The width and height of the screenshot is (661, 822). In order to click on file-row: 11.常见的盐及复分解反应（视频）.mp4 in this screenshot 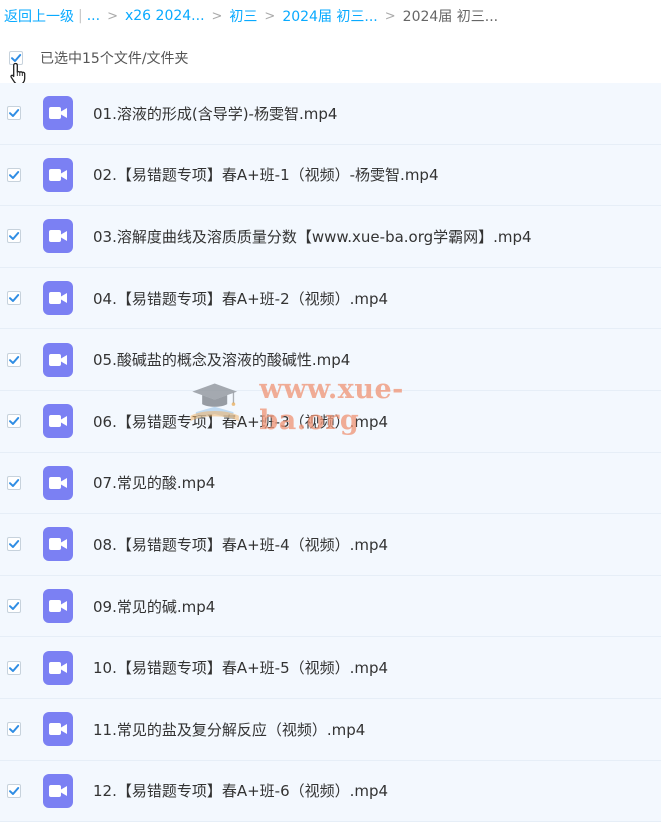, I will do `click(330, 729)`.